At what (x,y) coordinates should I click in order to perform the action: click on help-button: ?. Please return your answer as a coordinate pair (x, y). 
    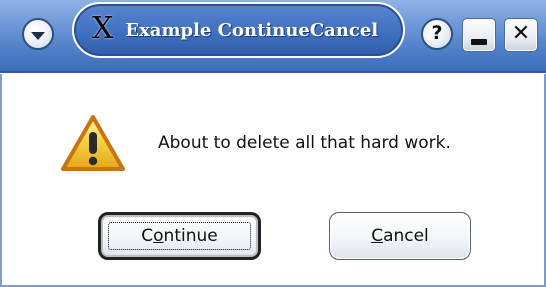
    Looking at the image, I should click on (437, 34).